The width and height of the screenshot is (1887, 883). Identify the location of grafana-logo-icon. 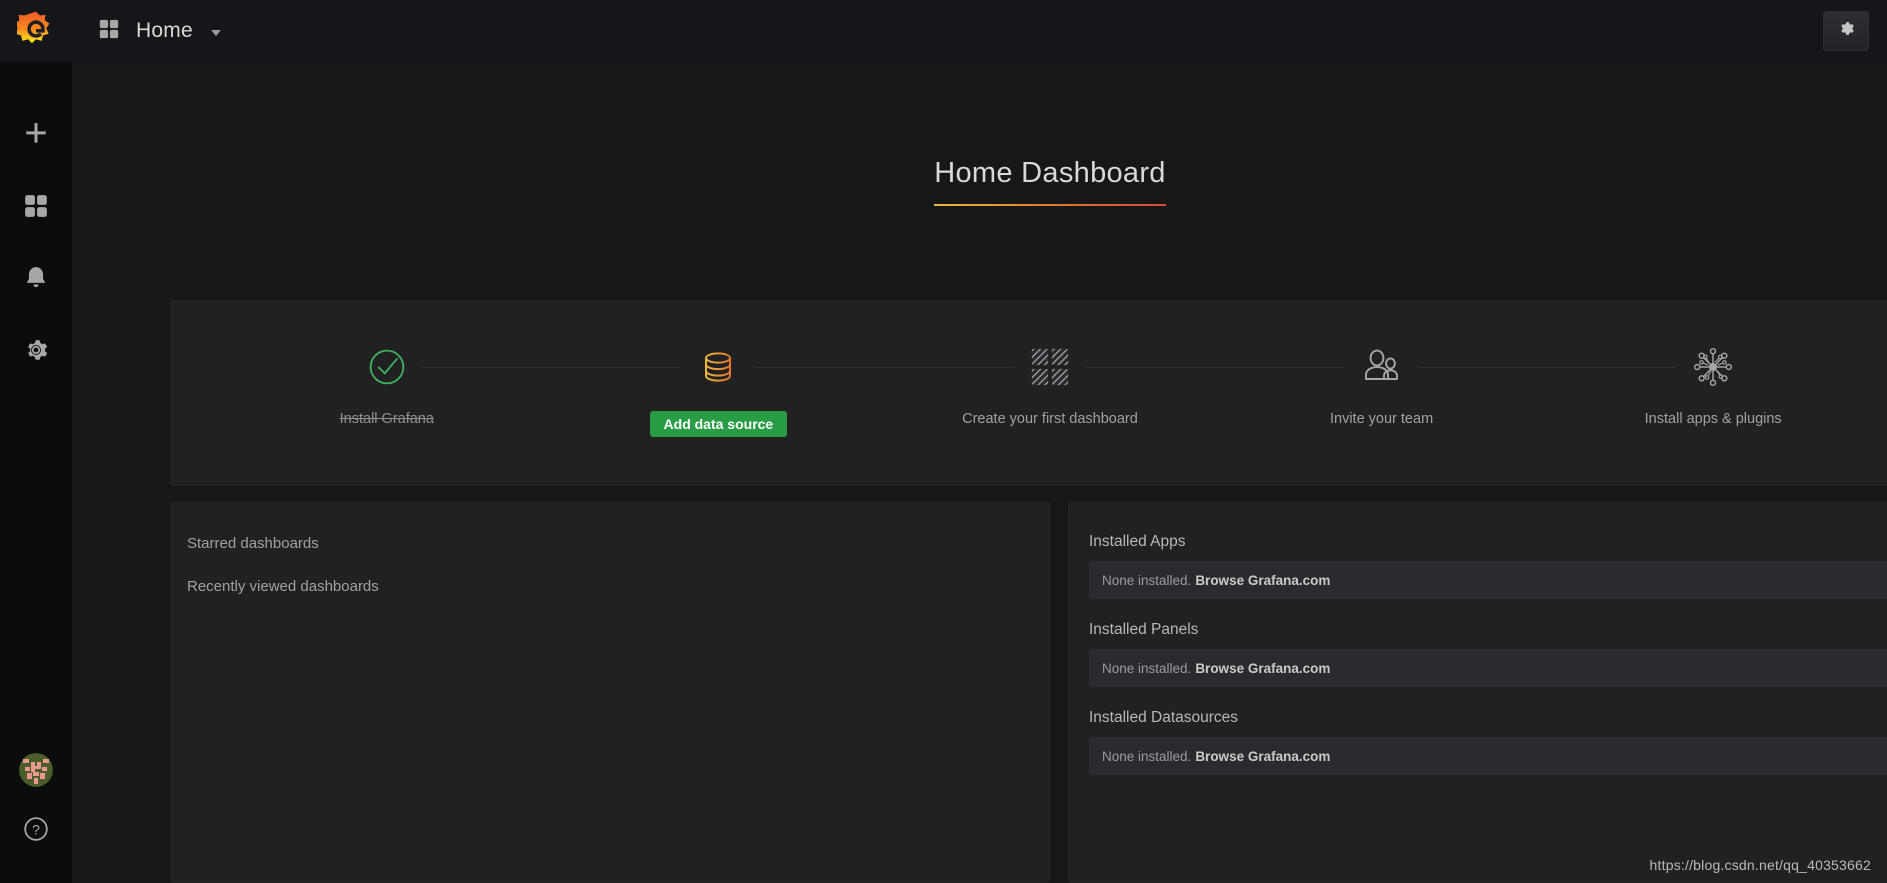
(34, 31).